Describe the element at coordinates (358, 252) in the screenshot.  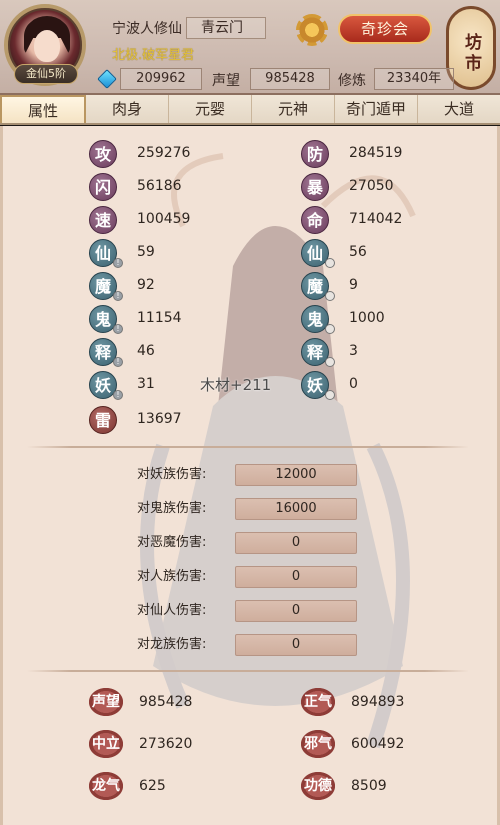
I see `immortal-value-right: 56` at that location.